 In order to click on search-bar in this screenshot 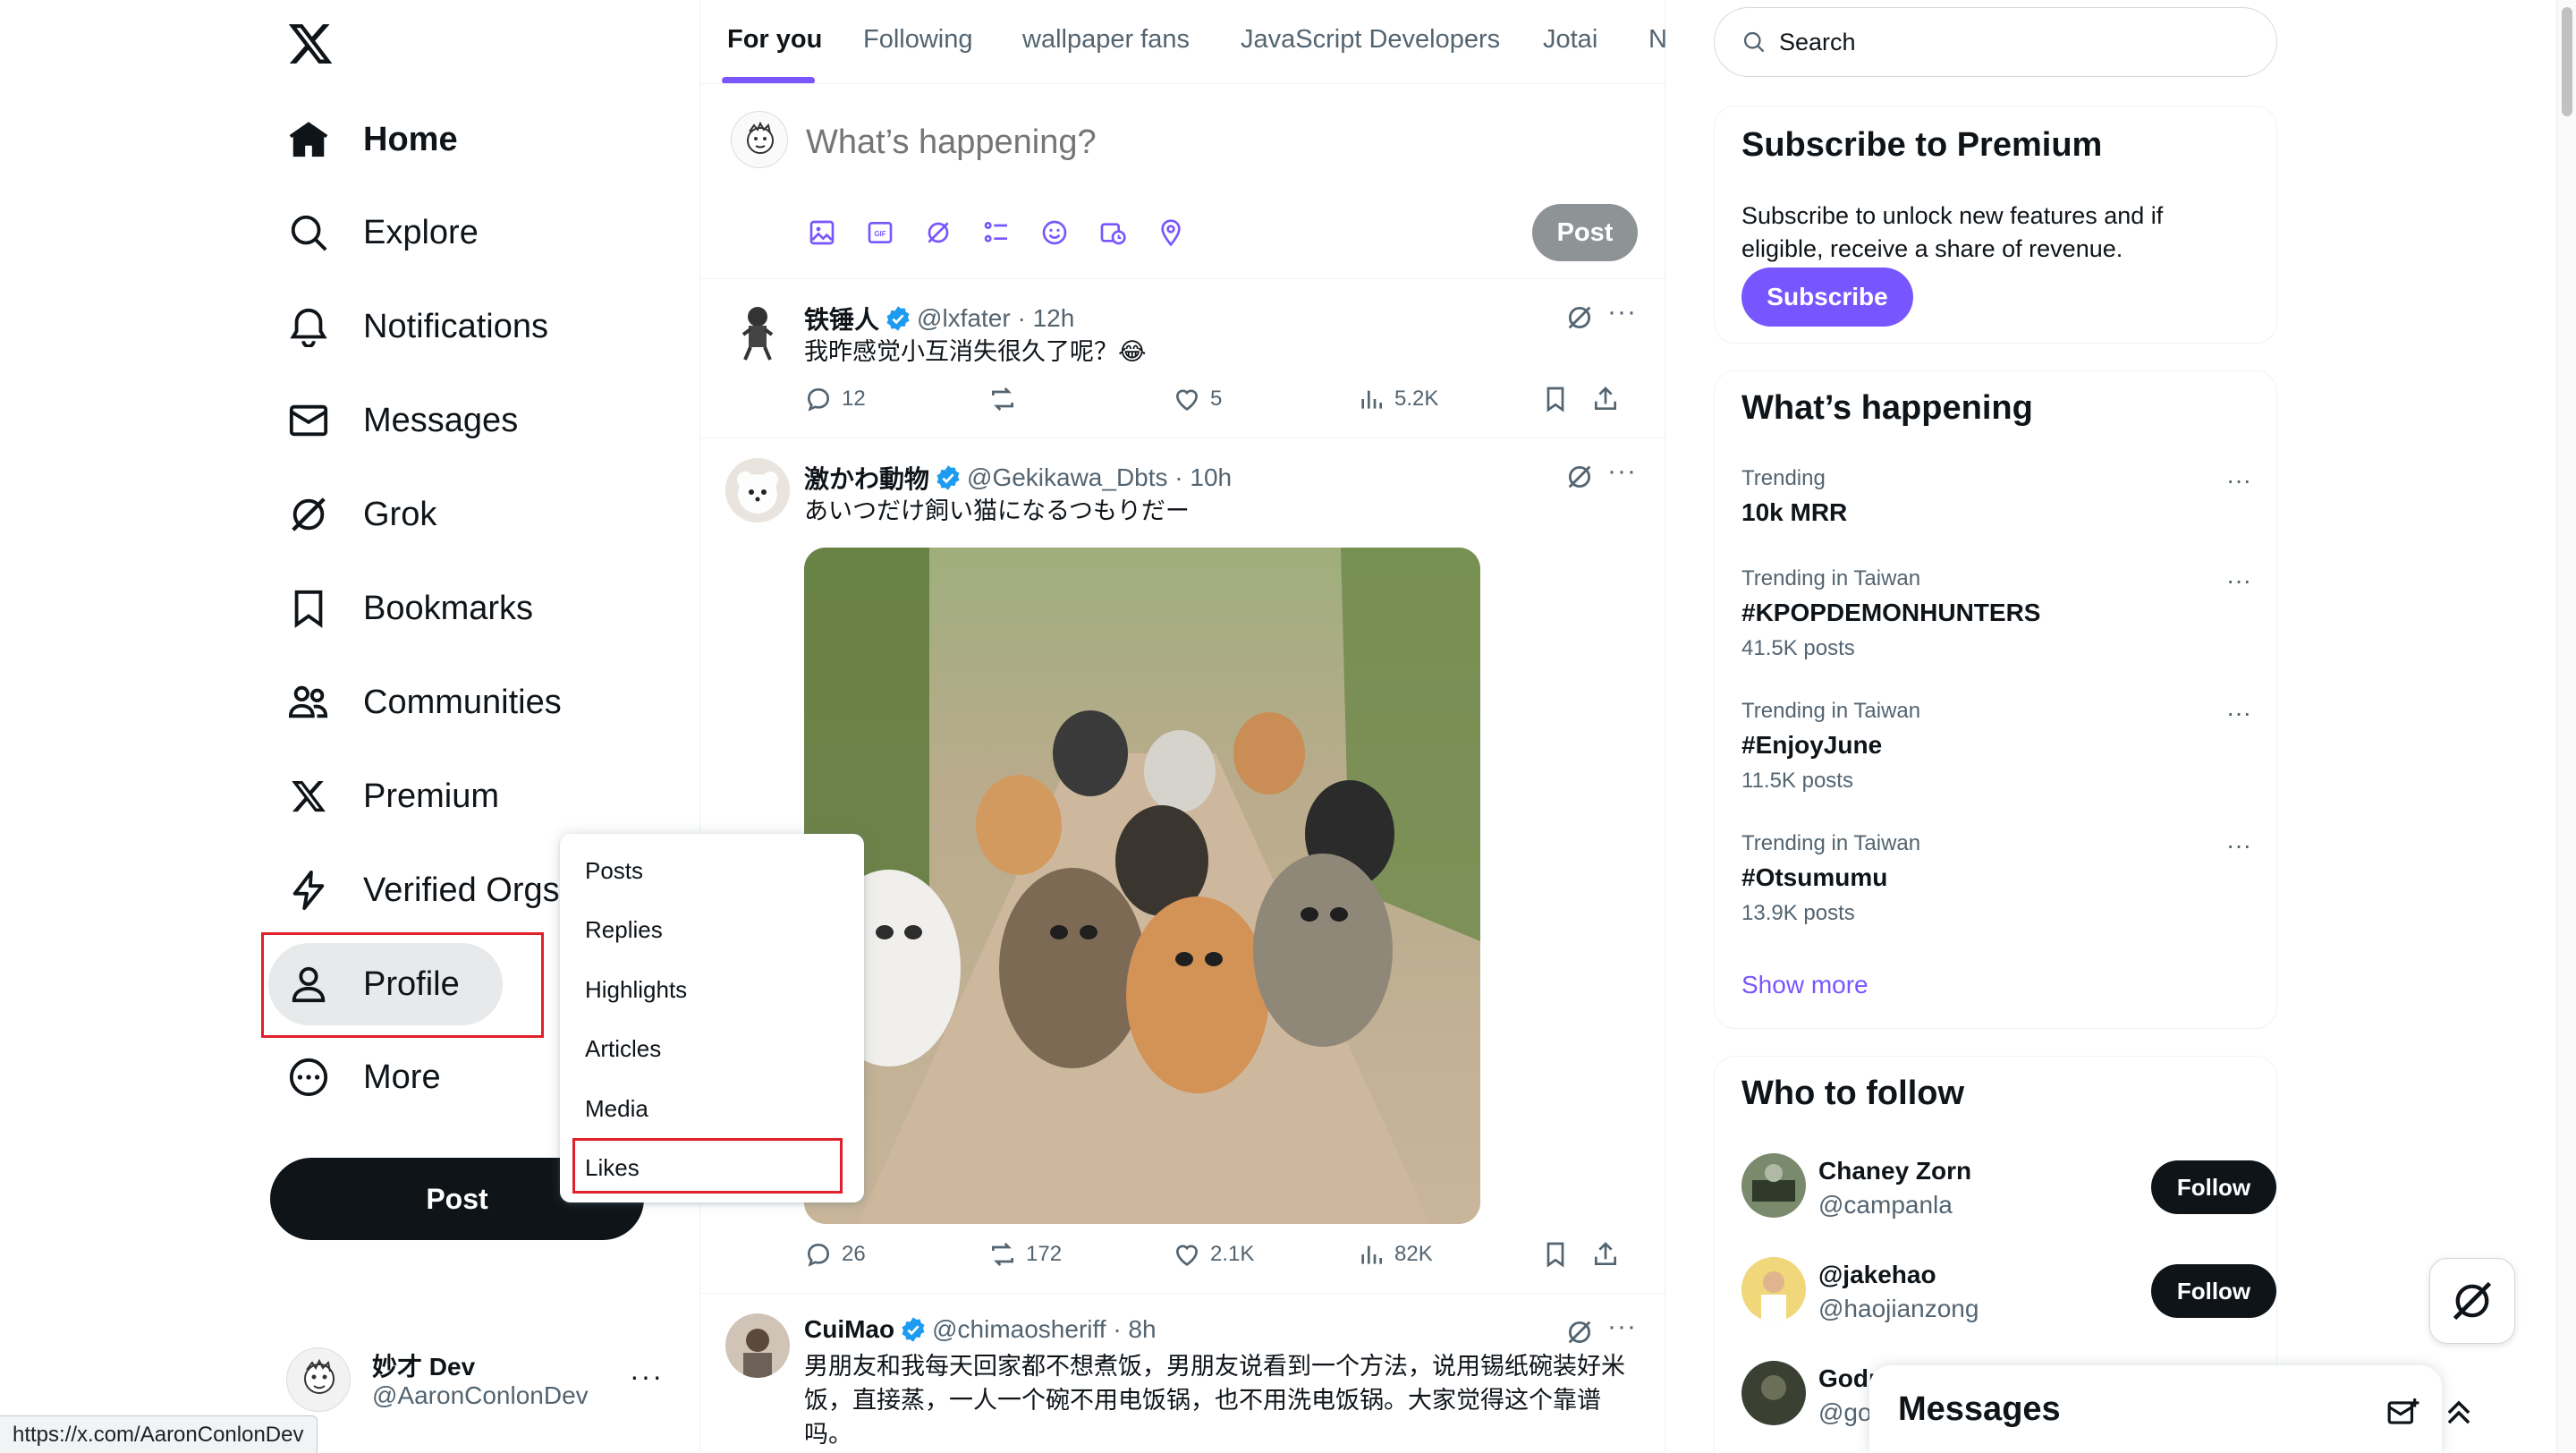, I will do `click(1995, 42)`.